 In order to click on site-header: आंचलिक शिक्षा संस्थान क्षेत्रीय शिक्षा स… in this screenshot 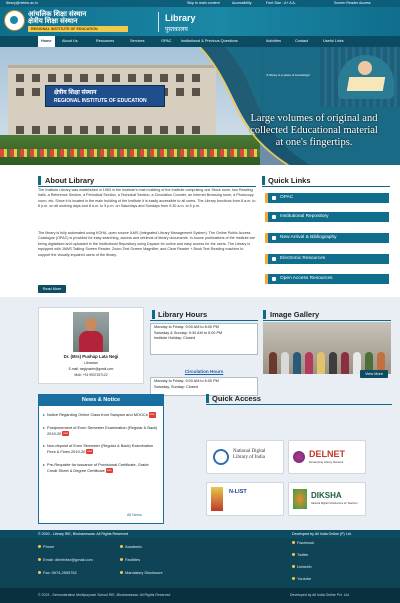, I will do `click(200, 21)`.